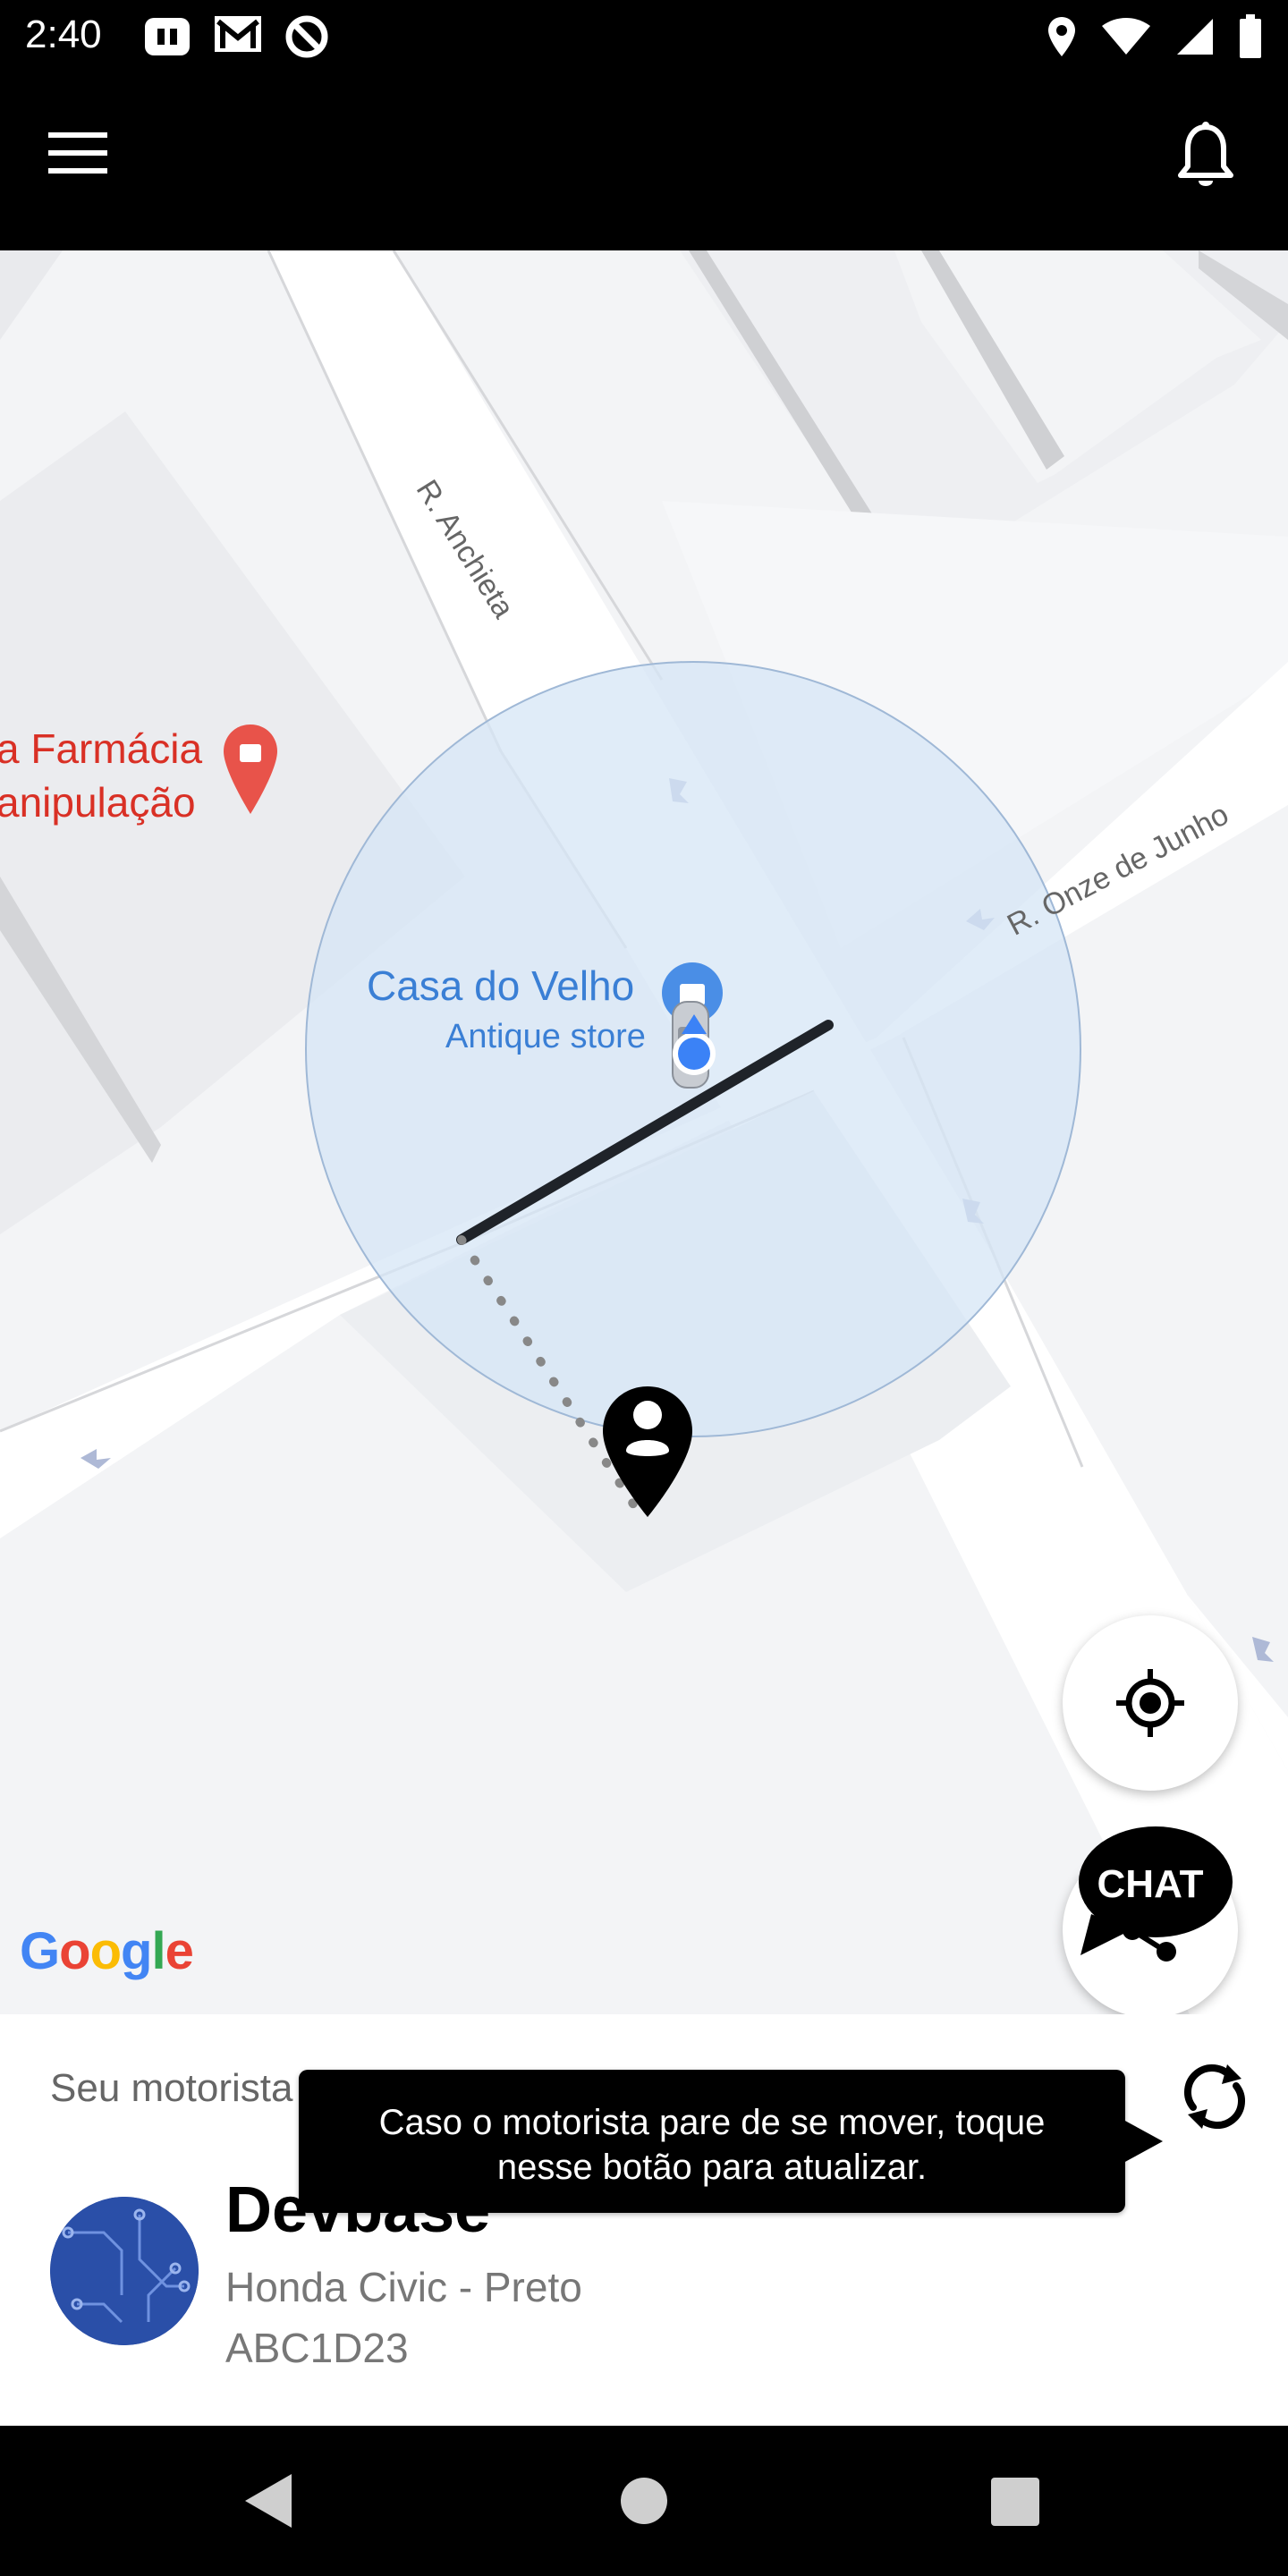 The image size is (1288, 2576). Describe the element at coordinates (1195, 37) in the screenshot. I see `signal-icon` at that location.